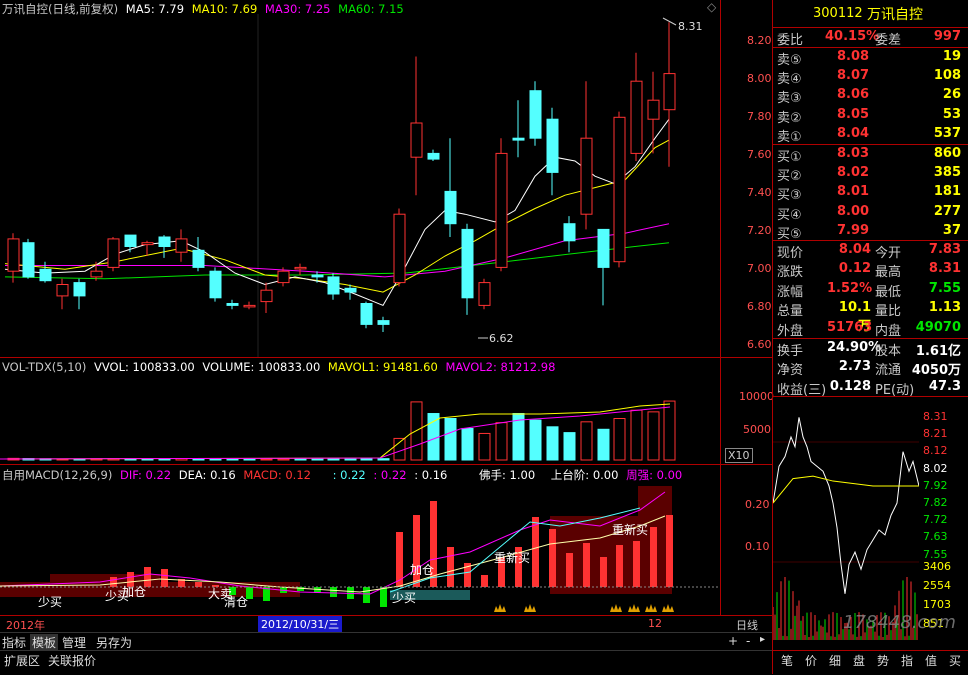  Describe the element at coordinates (938, 351) in the screenshot. I see `stat-value: 1.61亿` at that location.